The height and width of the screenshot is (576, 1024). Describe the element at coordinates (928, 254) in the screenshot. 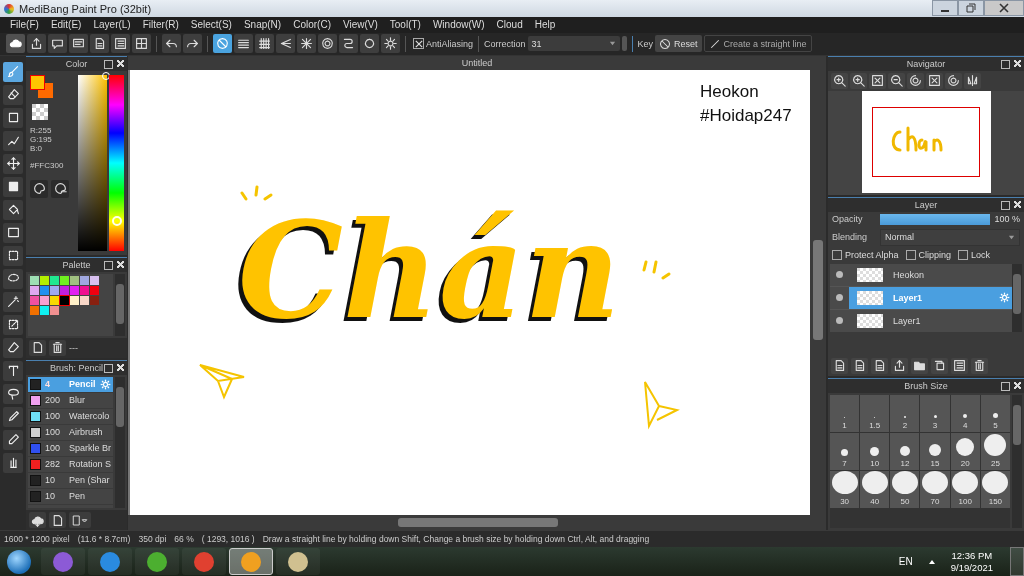

I see `checkbox: Clipping` at that location.